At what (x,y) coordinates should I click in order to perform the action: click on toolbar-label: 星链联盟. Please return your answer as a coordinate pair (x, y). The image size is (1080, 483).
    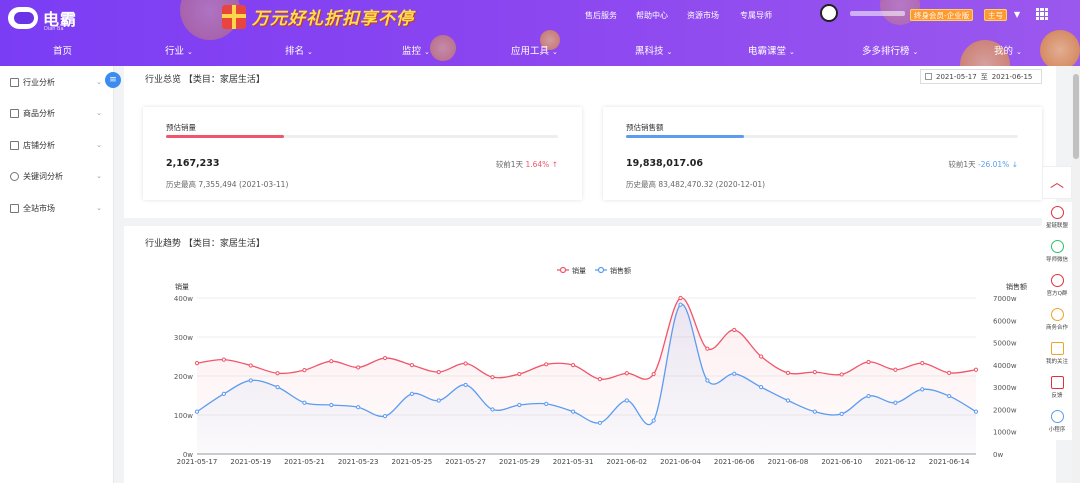
    Looking at the image, I should click on (1056, 226).